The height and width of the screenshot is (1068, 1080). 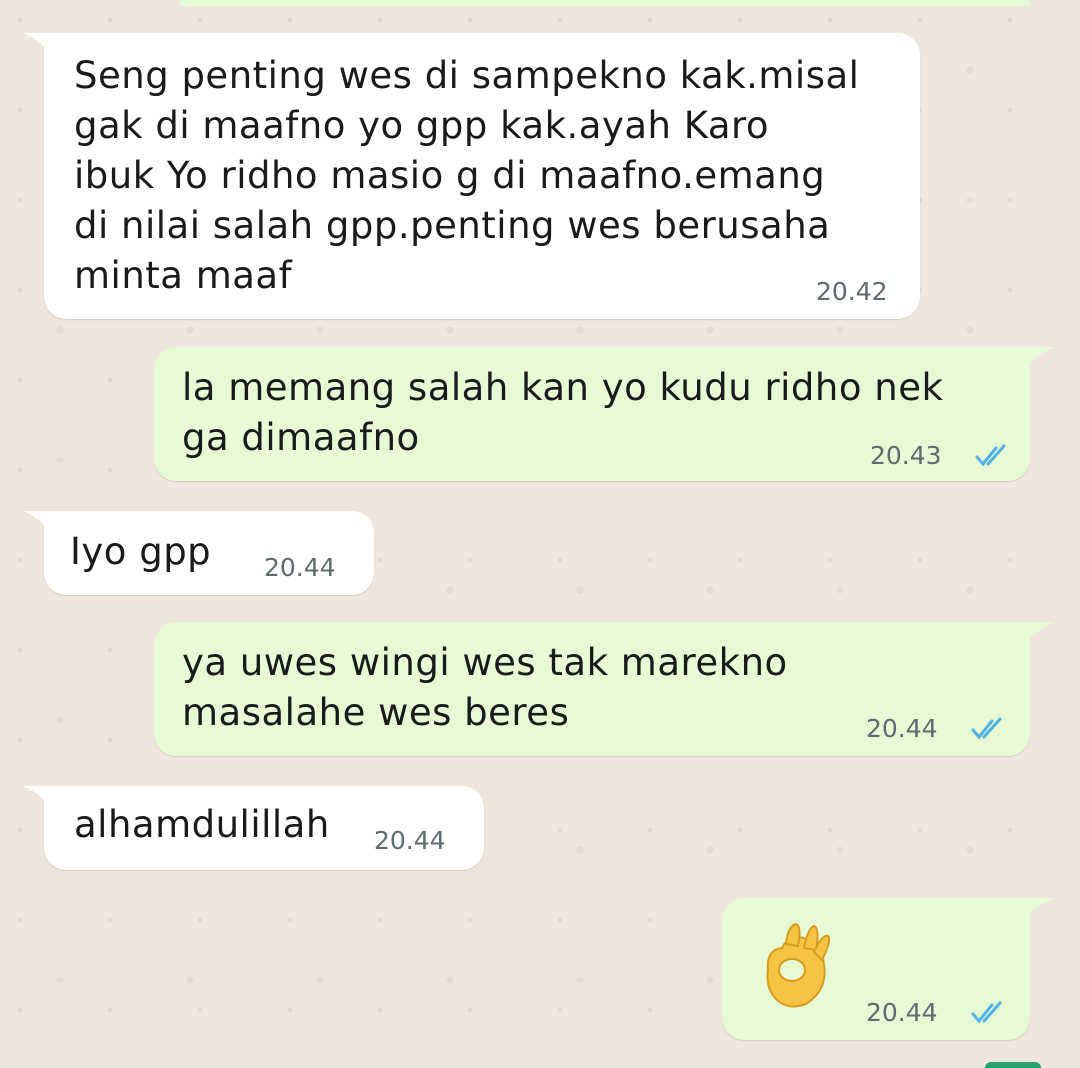 What do you see at coordinates (540, 3) in the screenshot?
I see `previous-message-edge` at bounding box center [540, 3].